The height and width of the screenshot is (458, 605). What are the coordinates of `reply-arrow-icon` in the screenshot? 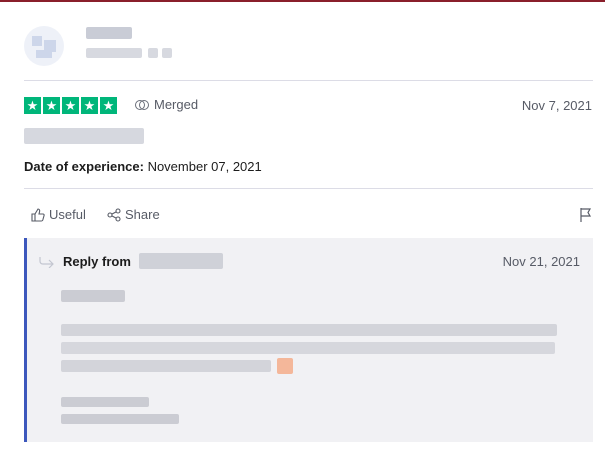 It's located at (46, 262).